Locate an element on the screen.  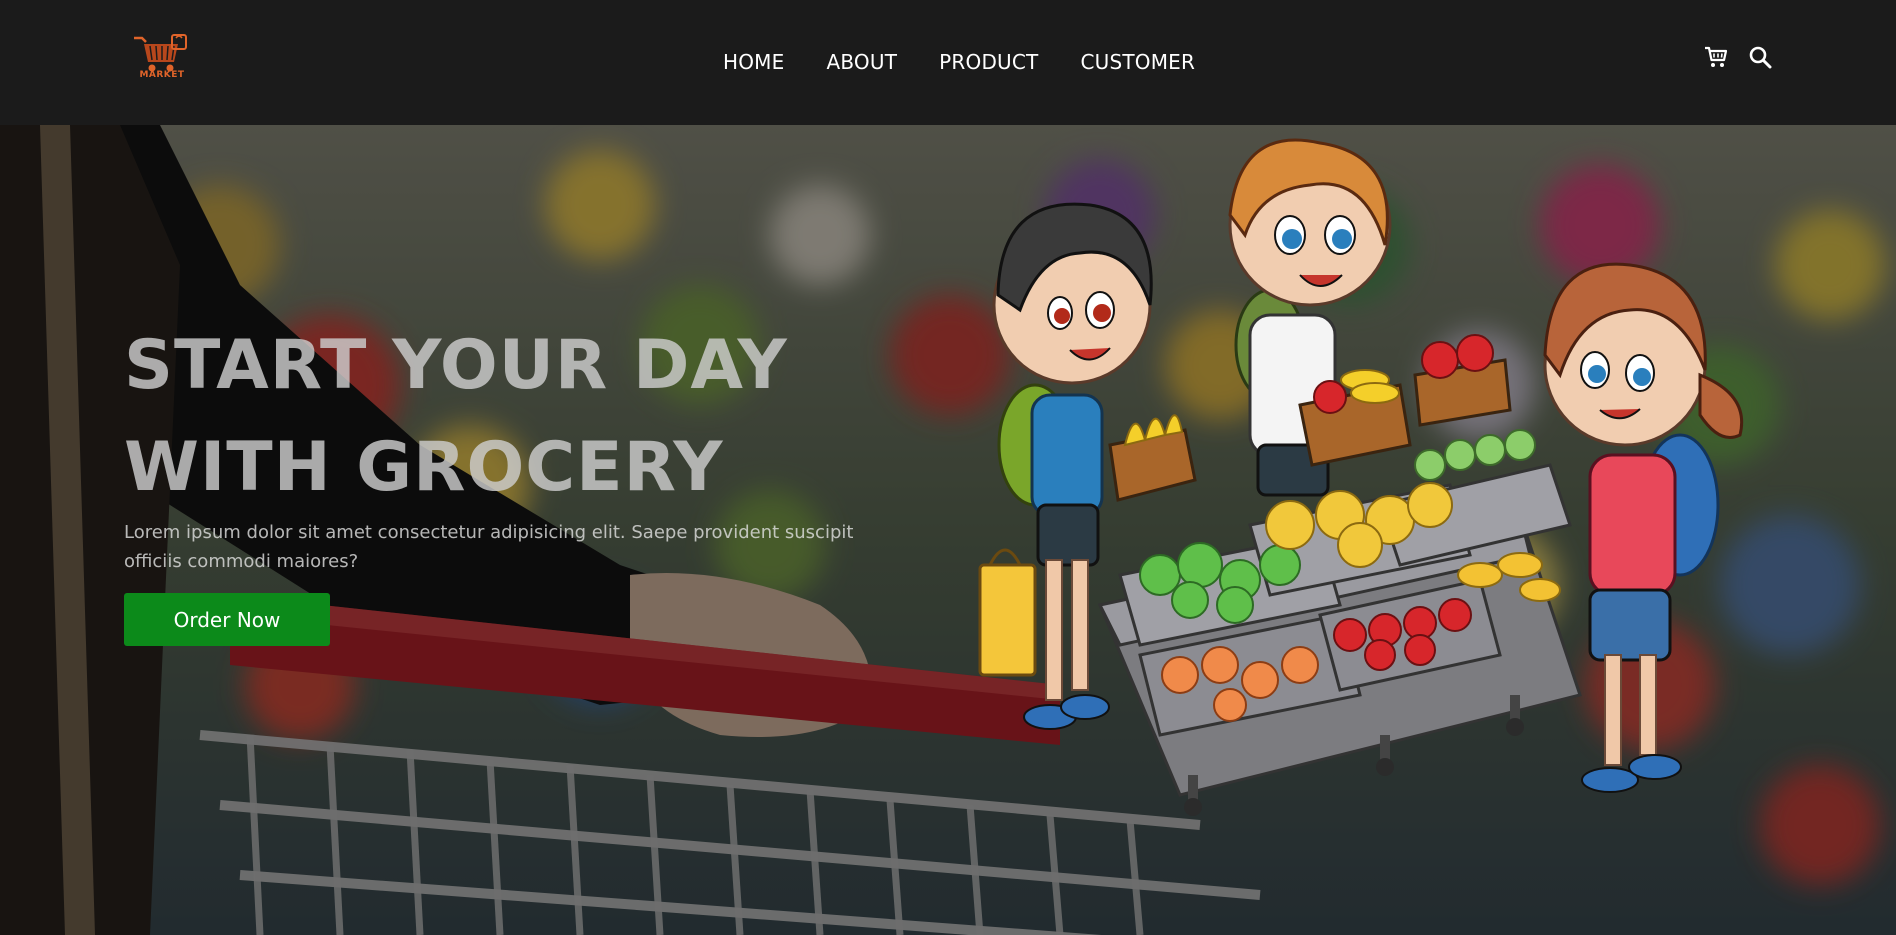
hero-title-line-1: START YOUR DAY is located at coordinates (456, 365).